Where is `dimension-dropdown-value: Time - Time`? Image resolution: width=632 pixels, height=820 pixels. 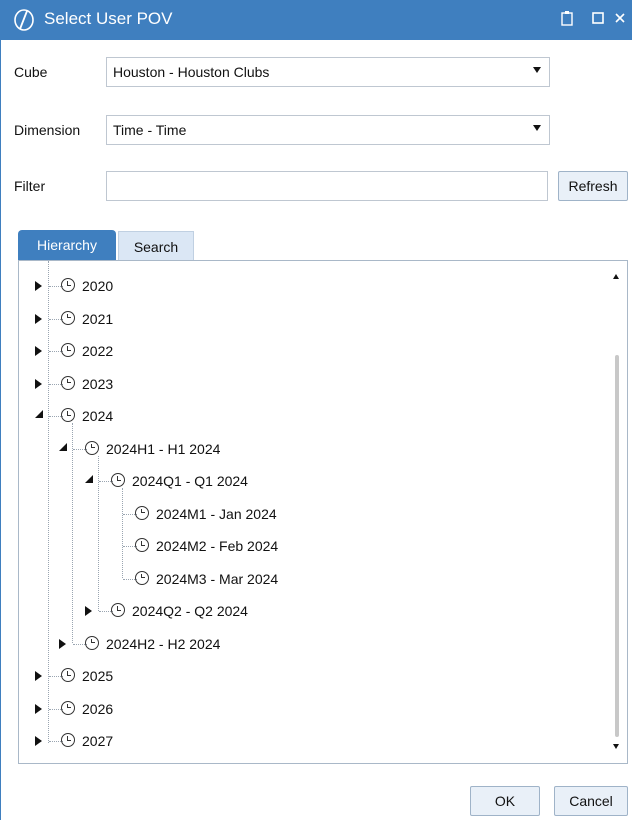 dimension-dropdown-value: Time - Time is located at coordinates (150, 130).